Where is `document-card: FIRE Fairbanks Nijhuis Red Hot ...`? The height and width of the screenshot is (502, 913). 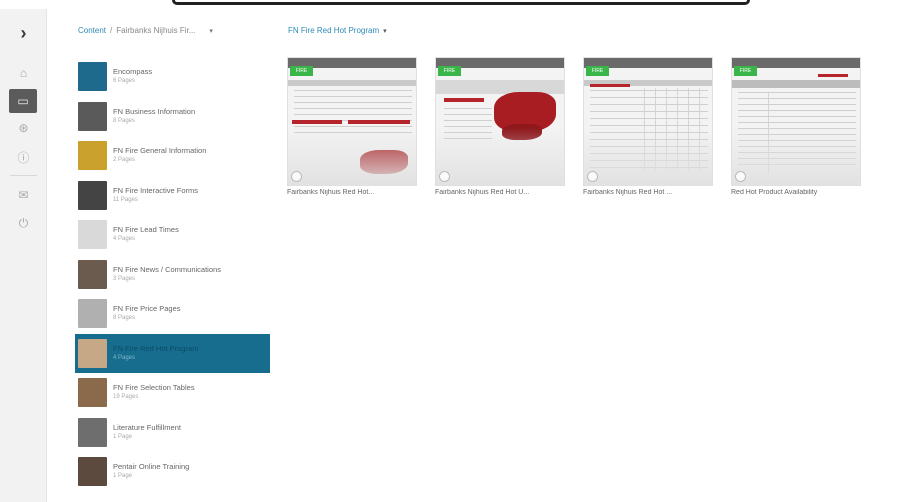 document-card: FIRE Fairbanks Nijhuis Red Hot ... is located at coordinates (648, 126).